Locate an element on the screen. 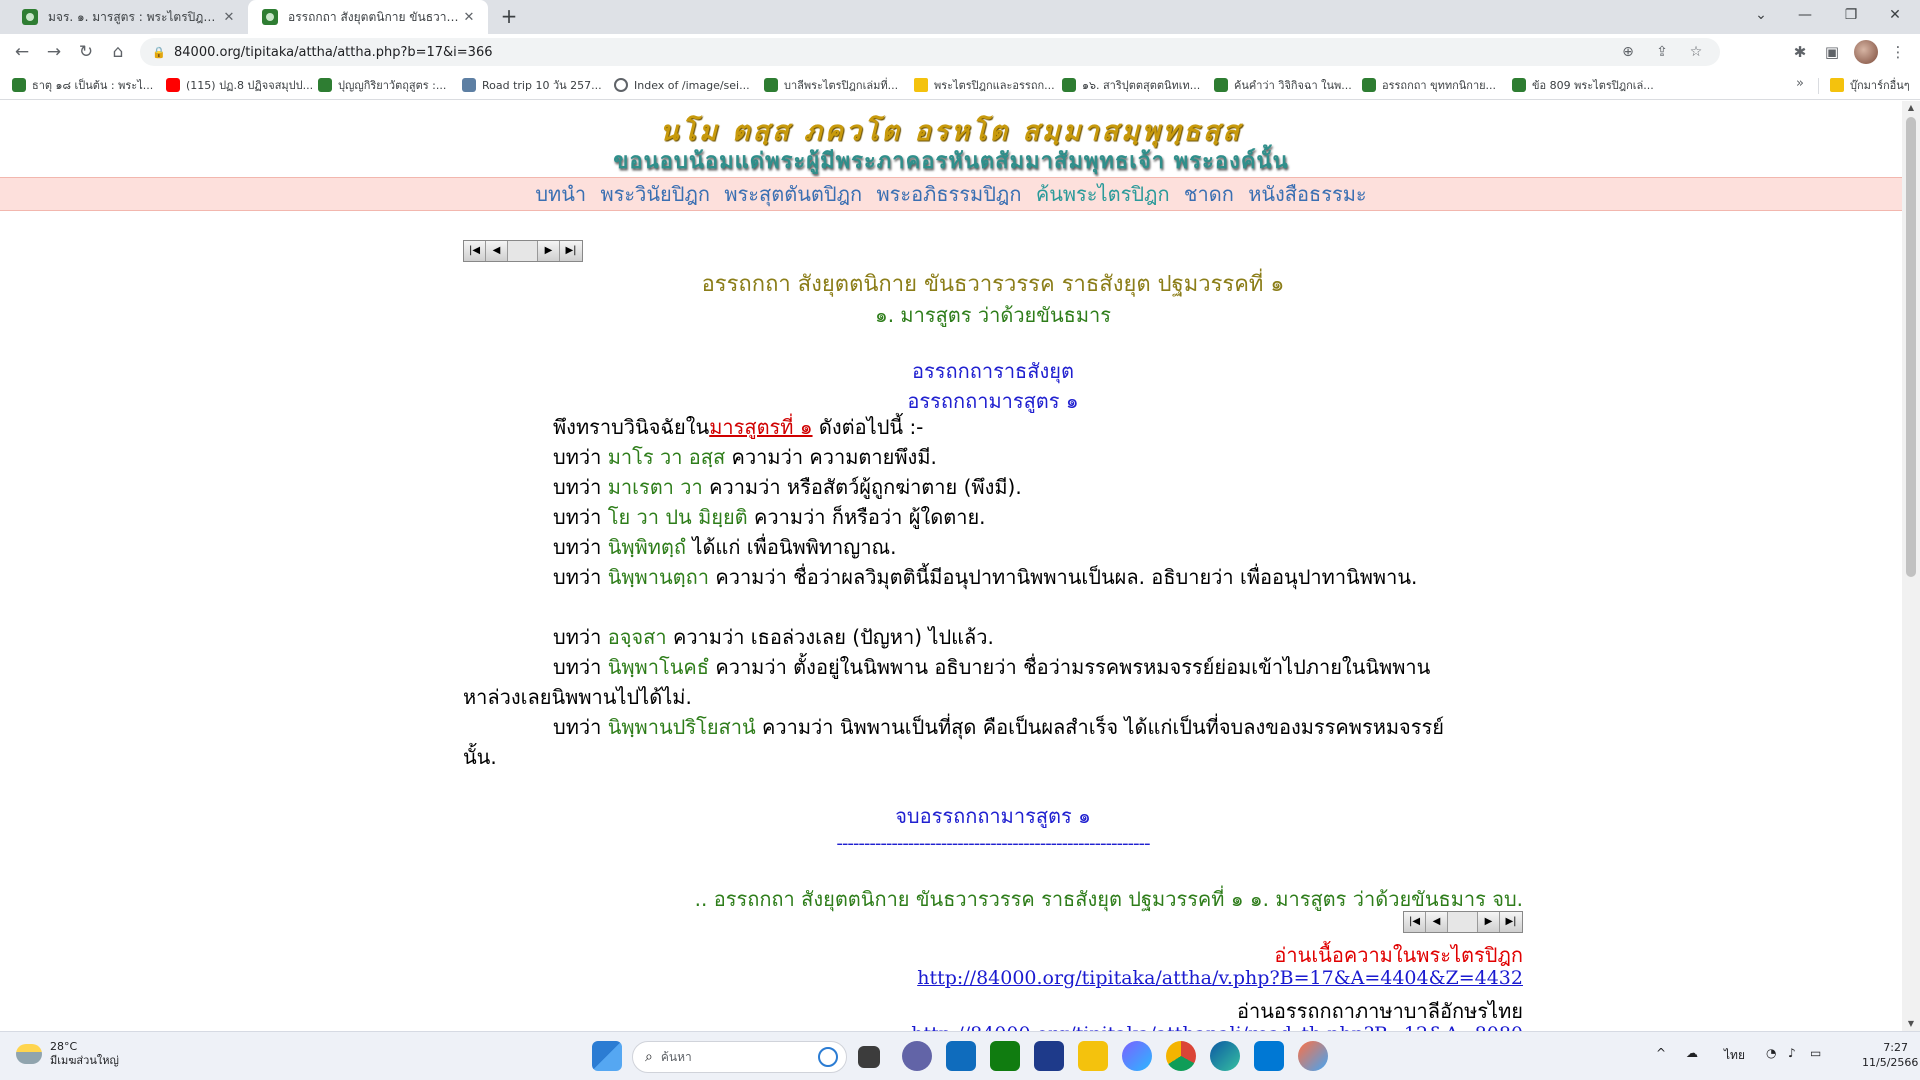  input-language: ไทย is located at coordinates (1734, 1055).